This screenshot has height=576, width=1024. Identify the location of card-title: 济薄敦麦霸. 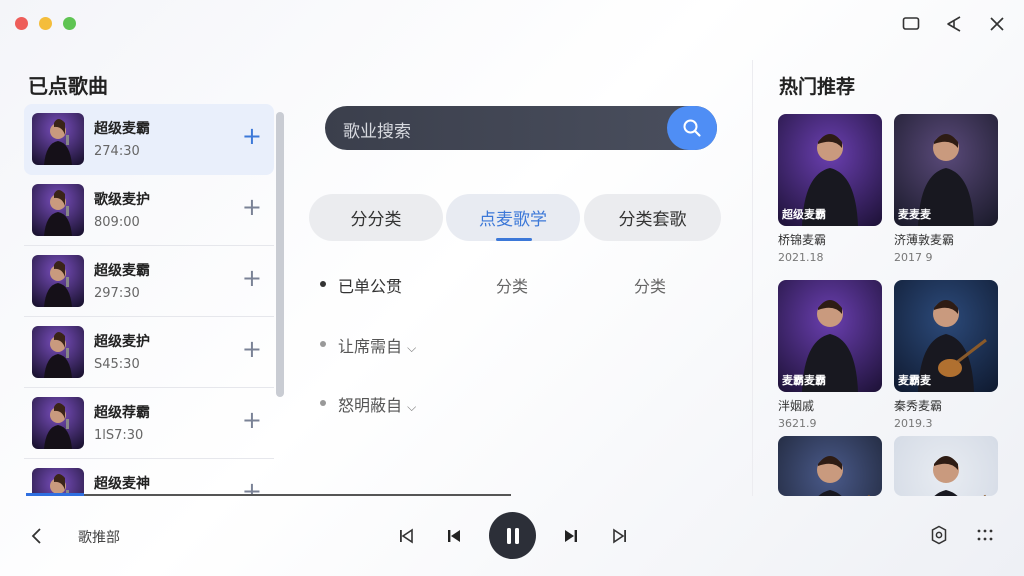
(924, 240).